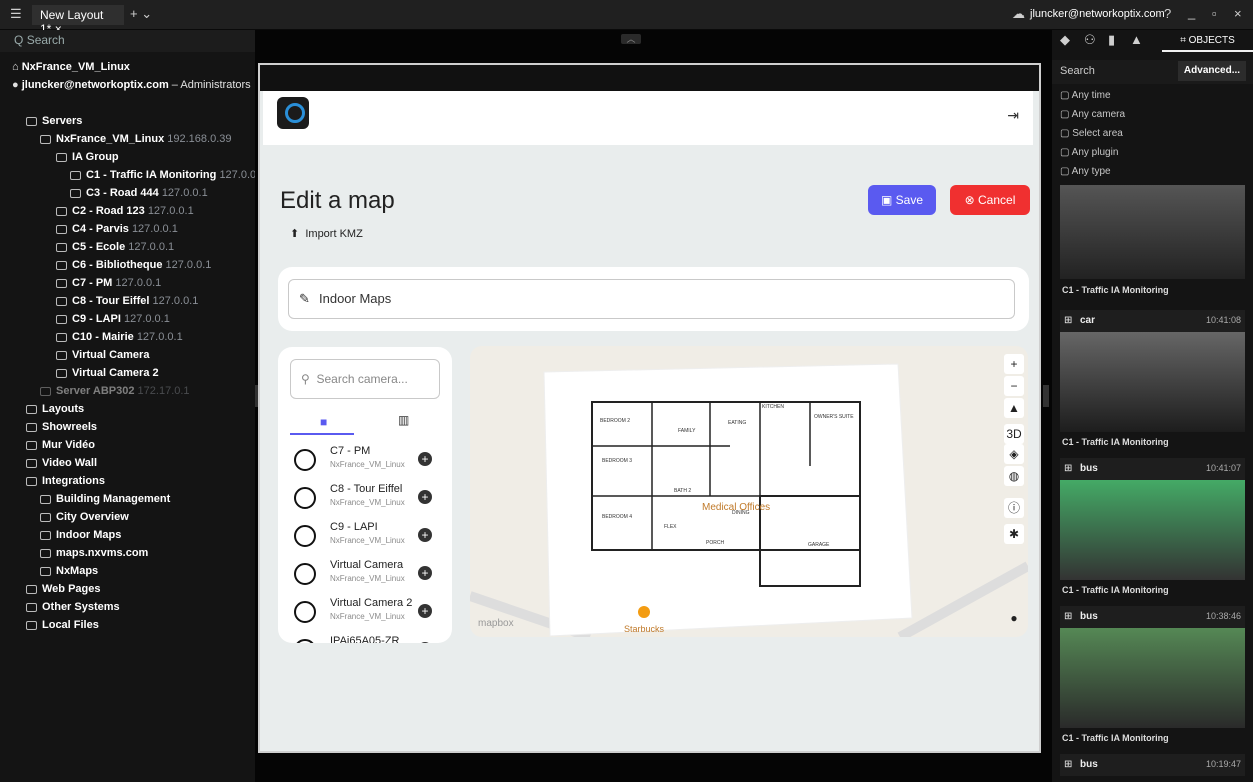 The image size is (1253, 782). Describe the element at coordinates (1111, 40) in the screenshot. I see `bookmarks-tab-icon: ▮` at that location.